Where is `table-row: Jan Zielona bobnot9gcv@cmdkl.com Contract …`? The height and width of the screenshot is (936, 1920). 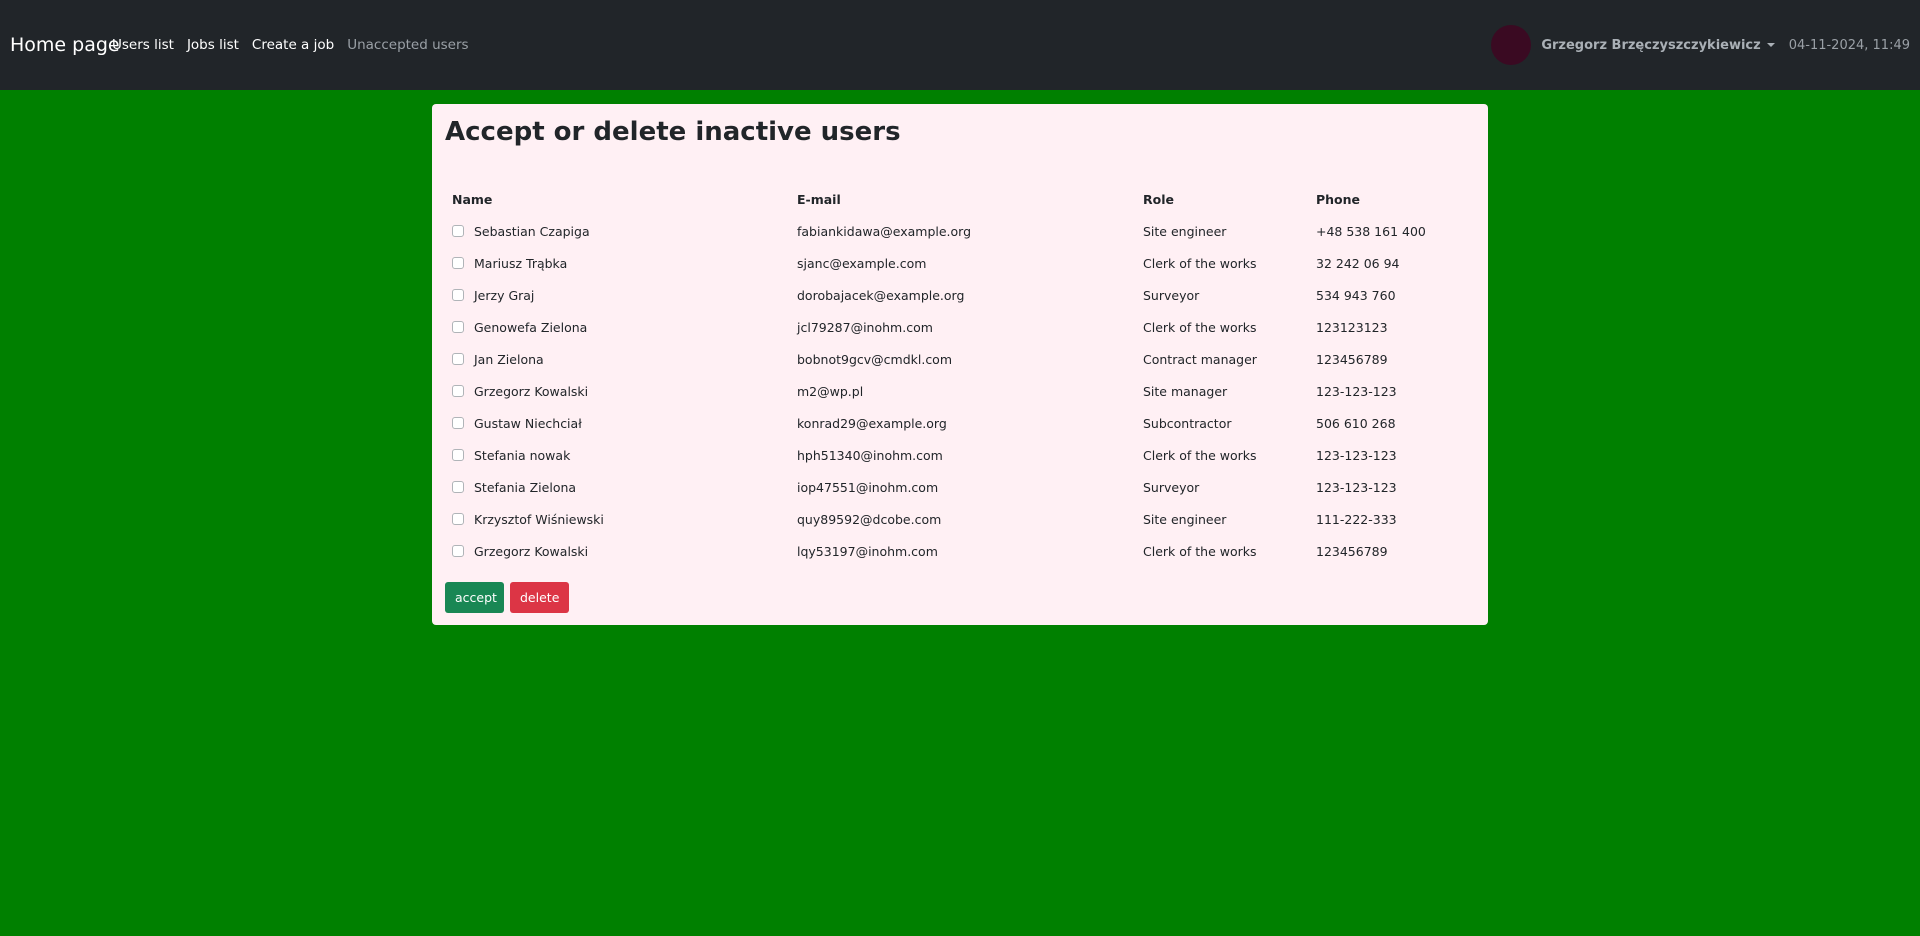
table-row: Jan Zielona bobnot9gcv@cmdkl.com Contract … is located at coordinates (960, 359).